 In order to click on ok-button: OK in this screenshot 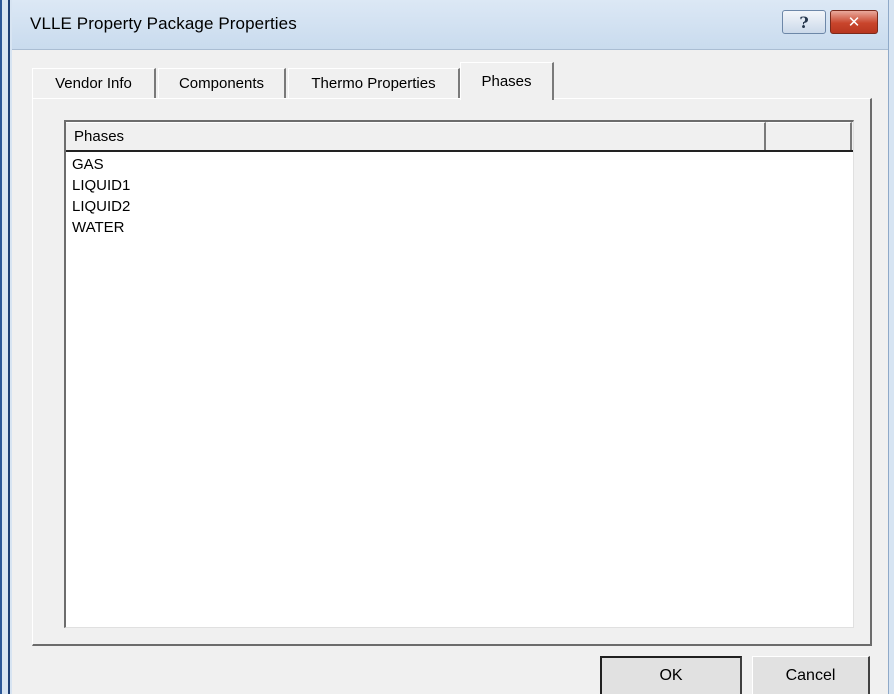, I will do `click(671, 675)`.